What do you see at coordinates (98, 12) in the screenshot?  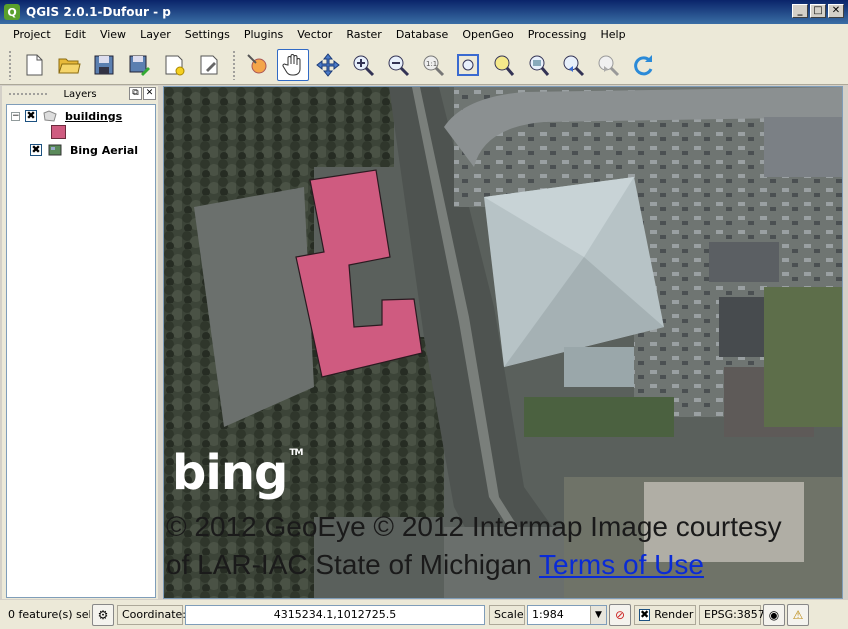 I see `window-title: QGIS 2.0.1-Dufour - p` at bounding box center [98, 12].